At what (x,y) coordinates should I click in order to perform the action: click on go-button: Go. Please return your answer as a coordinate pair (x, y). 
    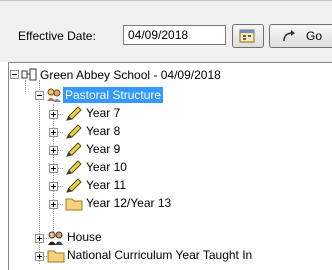
    Looking at the image, I should click on (300, 36).